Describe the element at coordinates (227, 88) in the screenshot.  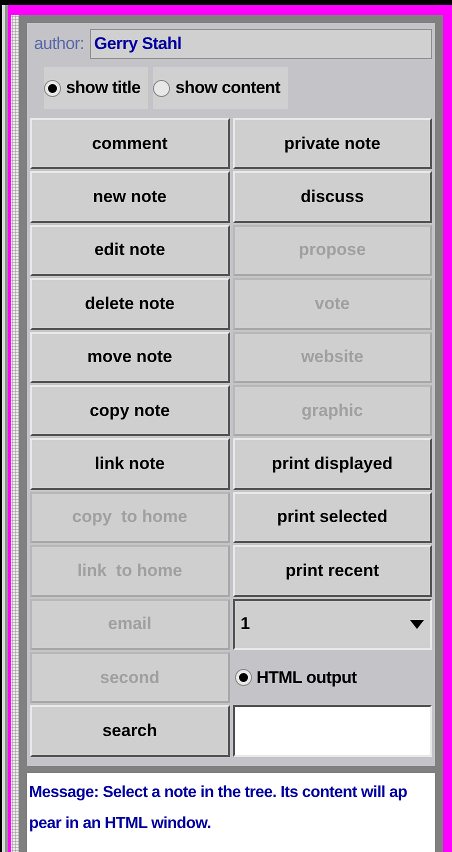
I see `option-label: show content` at that location.